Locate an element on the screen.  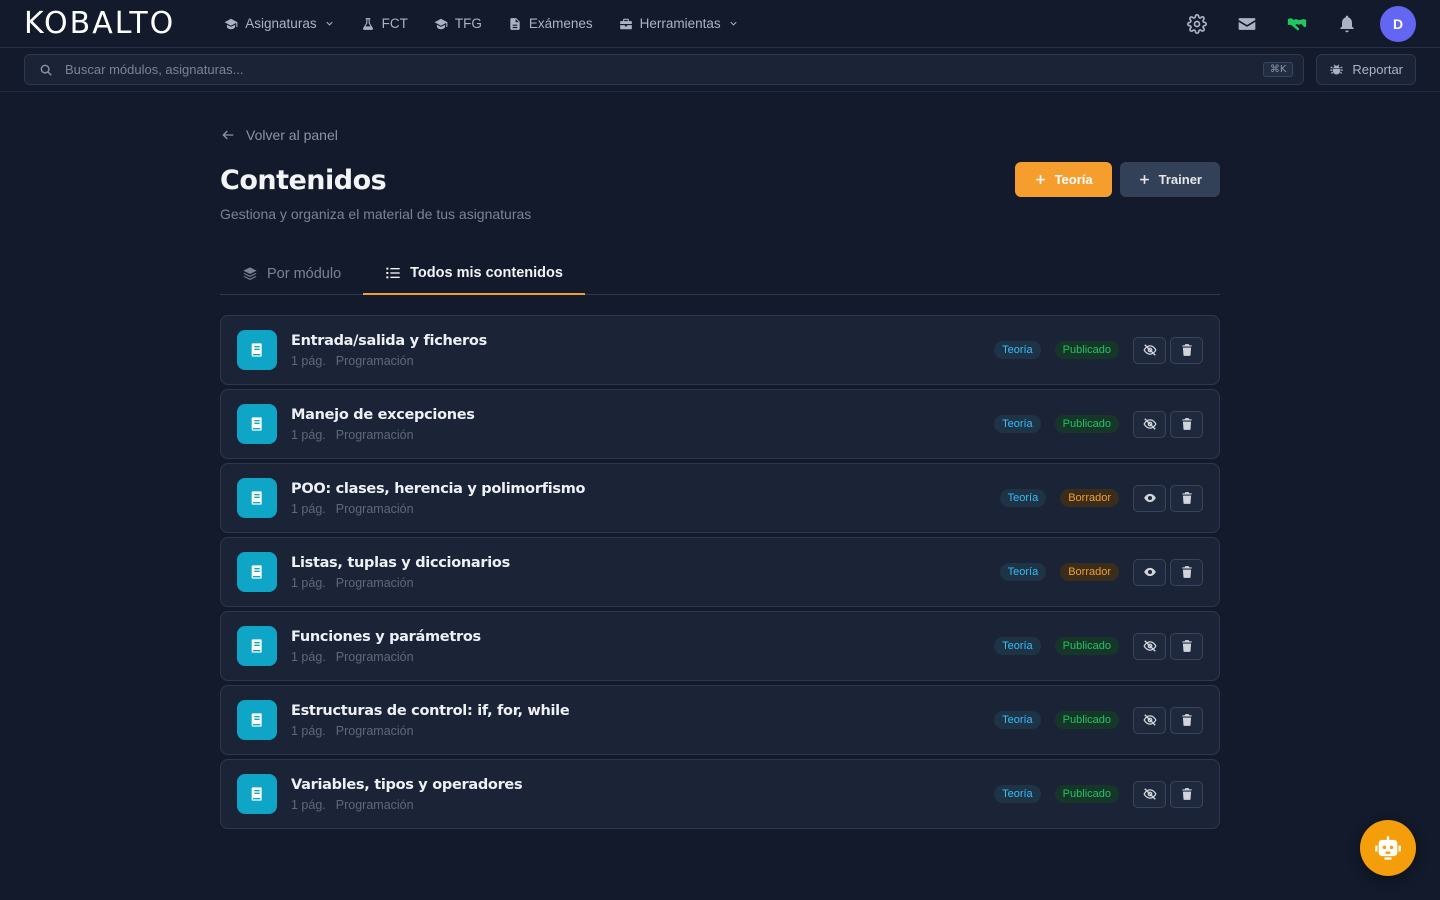
nav-label: TFG is located at coordinates (468, 23).